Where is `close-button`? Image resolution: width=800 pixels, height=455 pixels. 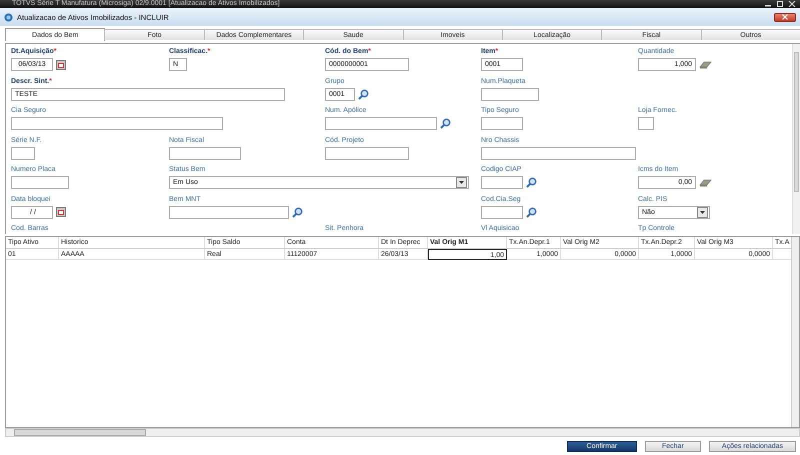 close-button is located at coordinates (785, 17).